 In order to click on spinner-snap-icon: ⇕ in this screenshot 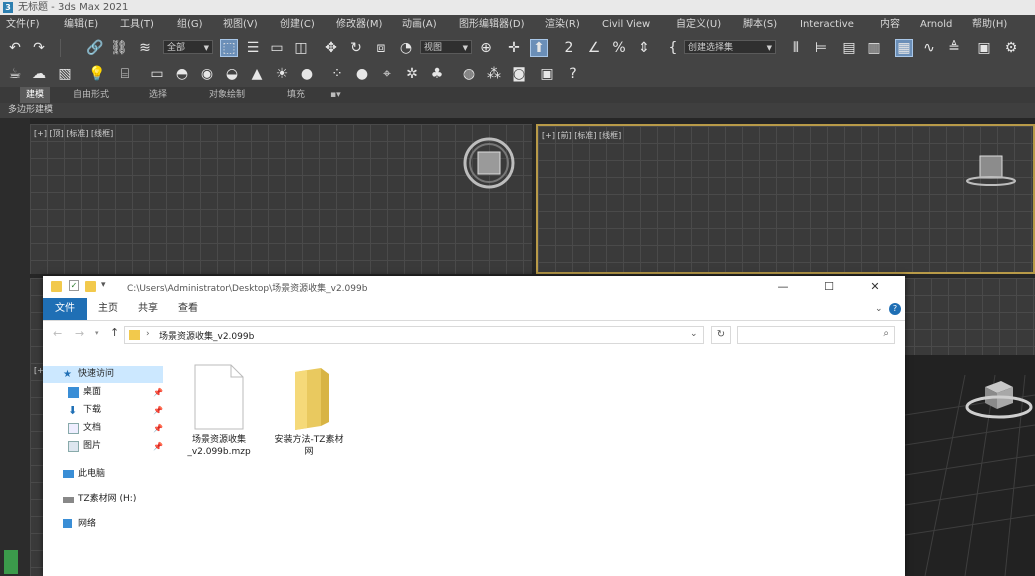, I will do `click(644, 48)`.